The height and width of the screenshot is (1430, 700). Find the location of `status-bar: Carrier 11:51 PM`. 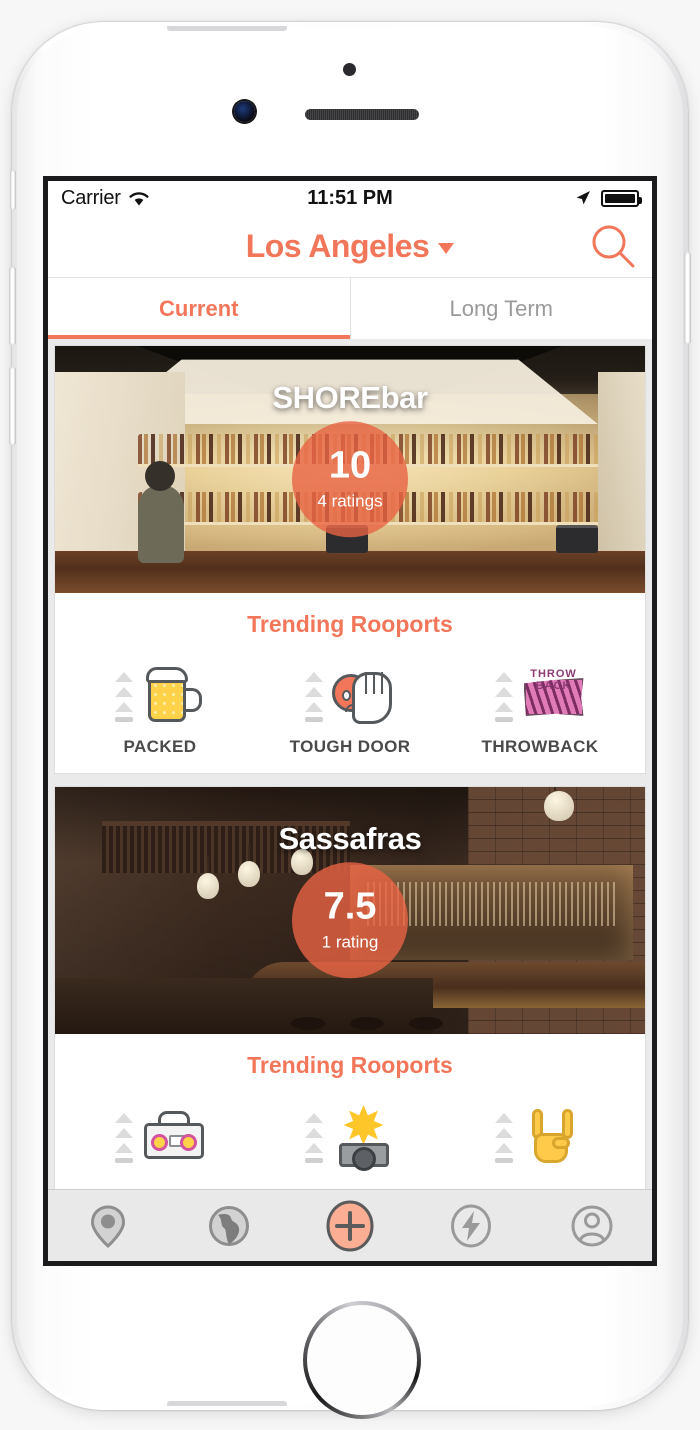

status-bar: Carrier 11:51 PM is located at coordinates (350, 198).